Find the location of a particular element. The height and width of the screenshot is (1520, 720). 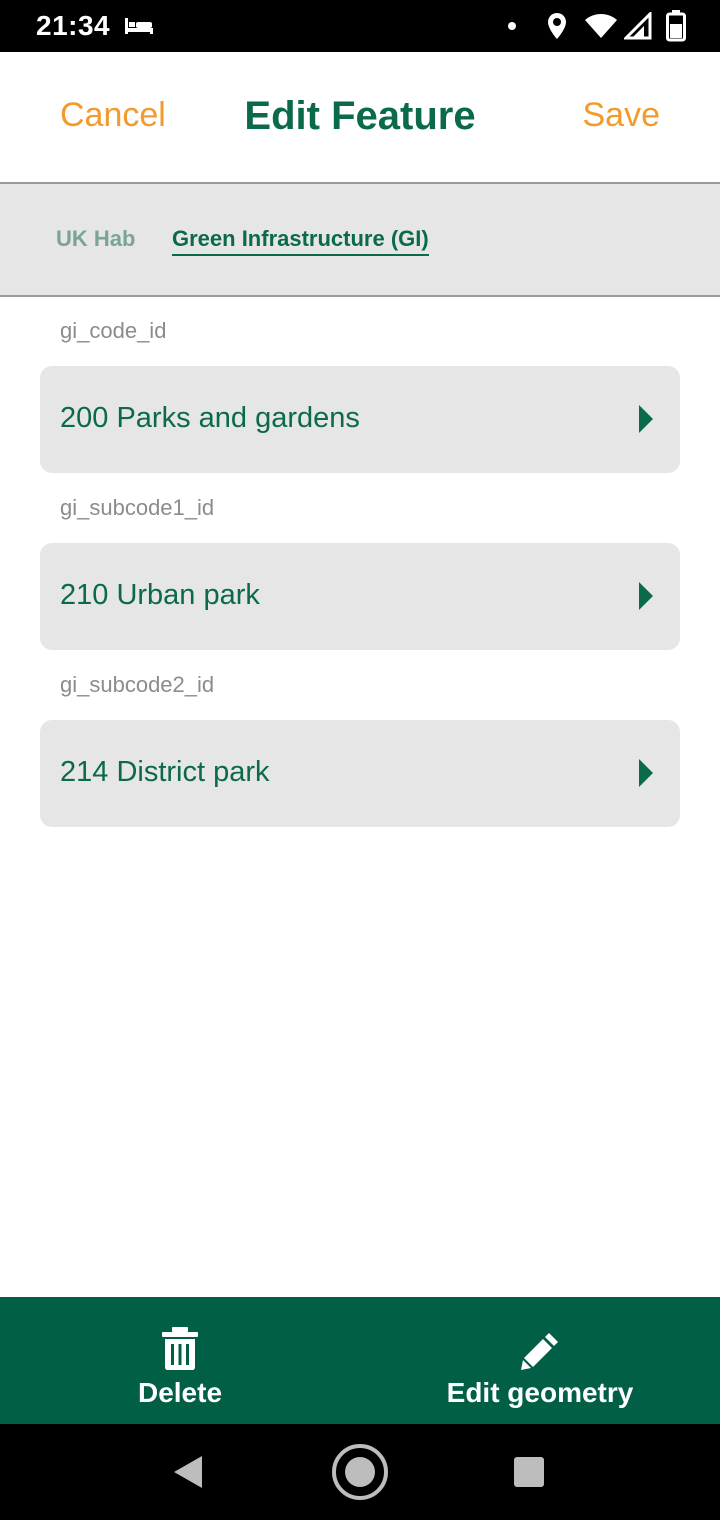

field-label-gi-subcode1-id: gi_subcode1_id is located at coordinates (137, 507).